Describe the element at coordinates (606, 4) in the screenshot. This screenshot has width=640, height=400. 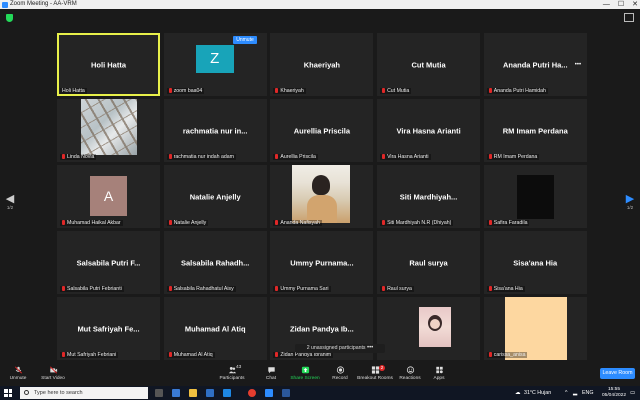
I see `minimize-button: —` at that location.